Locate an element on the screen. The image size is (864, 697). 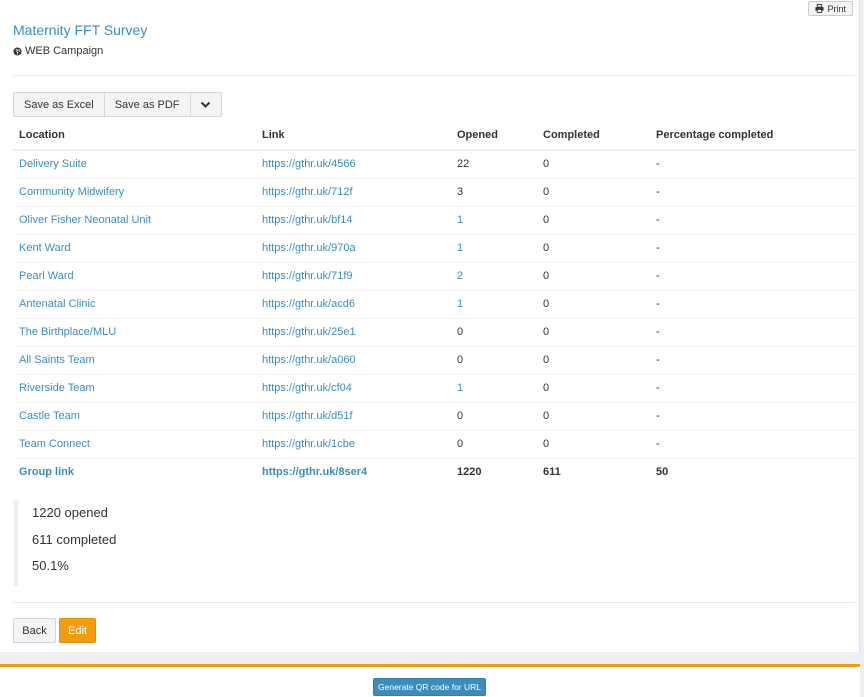
print-button: Print is located at coordinates (830, 8).